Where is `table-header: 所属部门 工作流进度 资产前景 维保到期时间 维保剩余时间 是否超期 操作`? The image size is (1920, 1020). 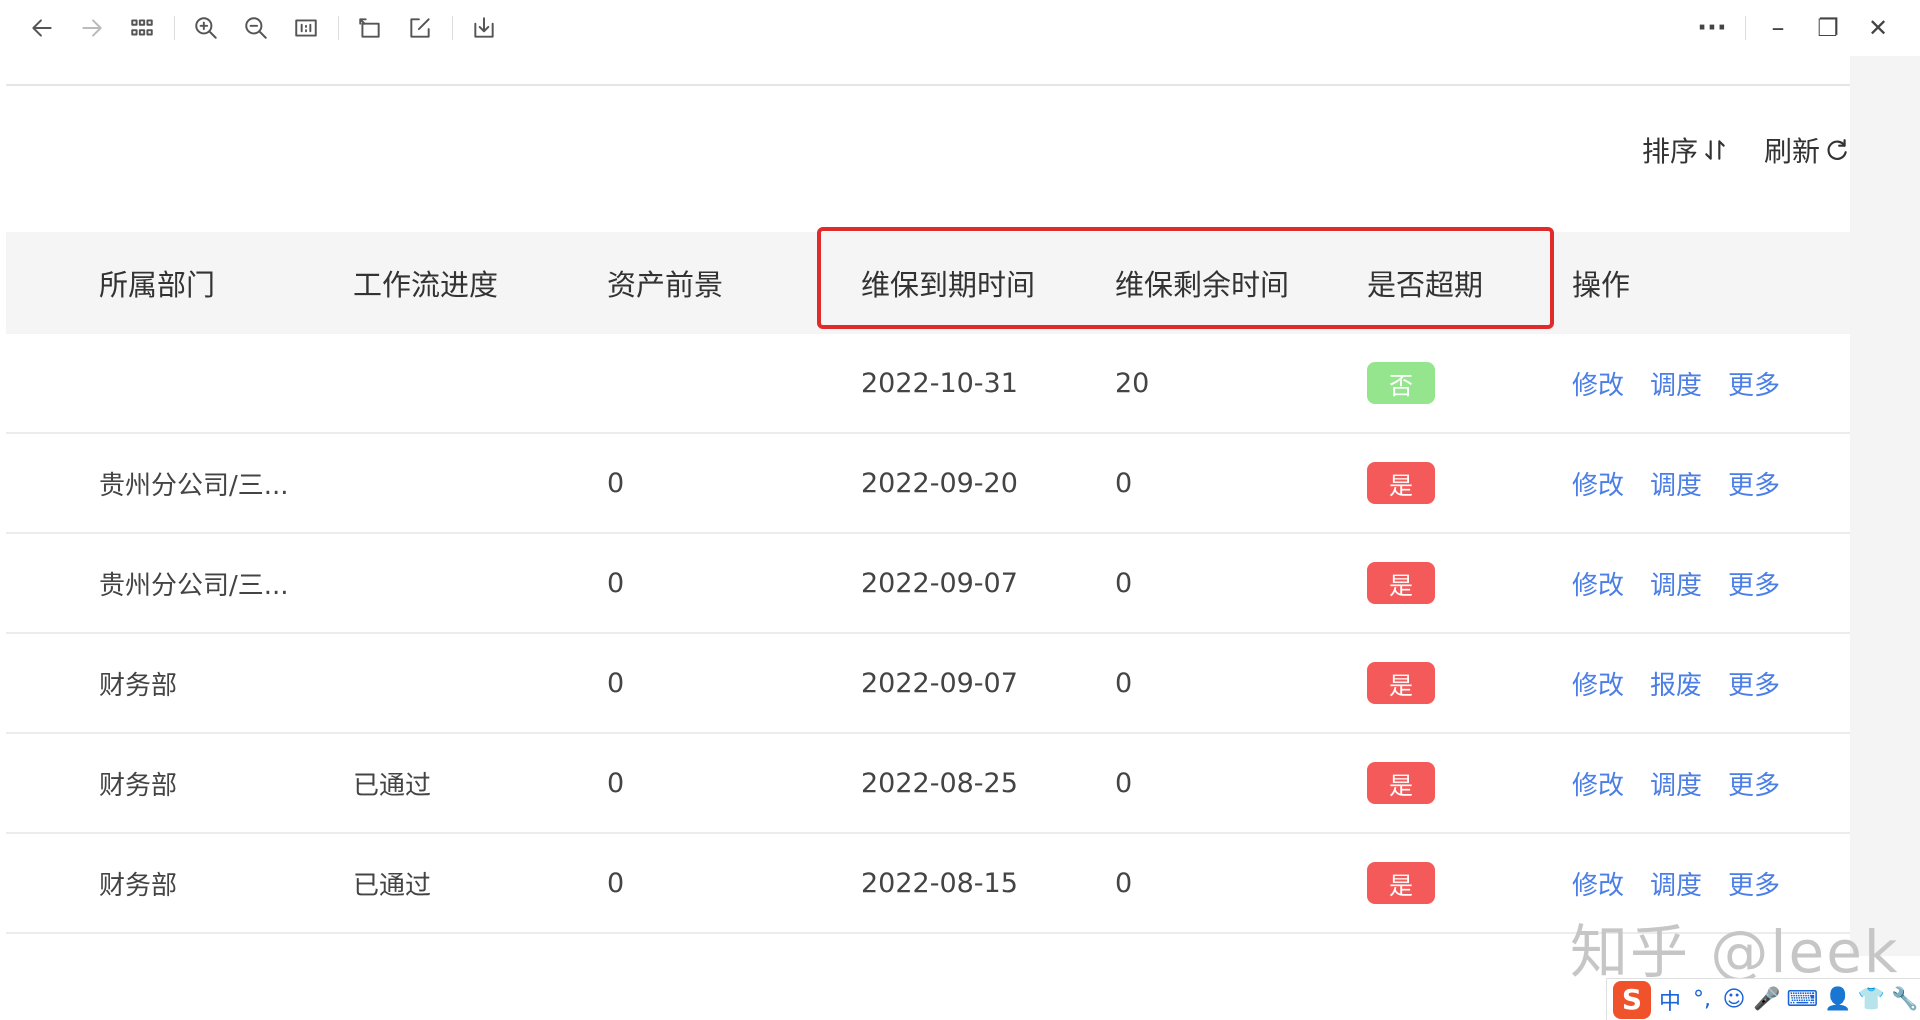 table-header: 所属部门 工作流进度 资产前景 维保到期时间 维保剩余时间 是否超期 操作 is located at coordinates (928, 283).